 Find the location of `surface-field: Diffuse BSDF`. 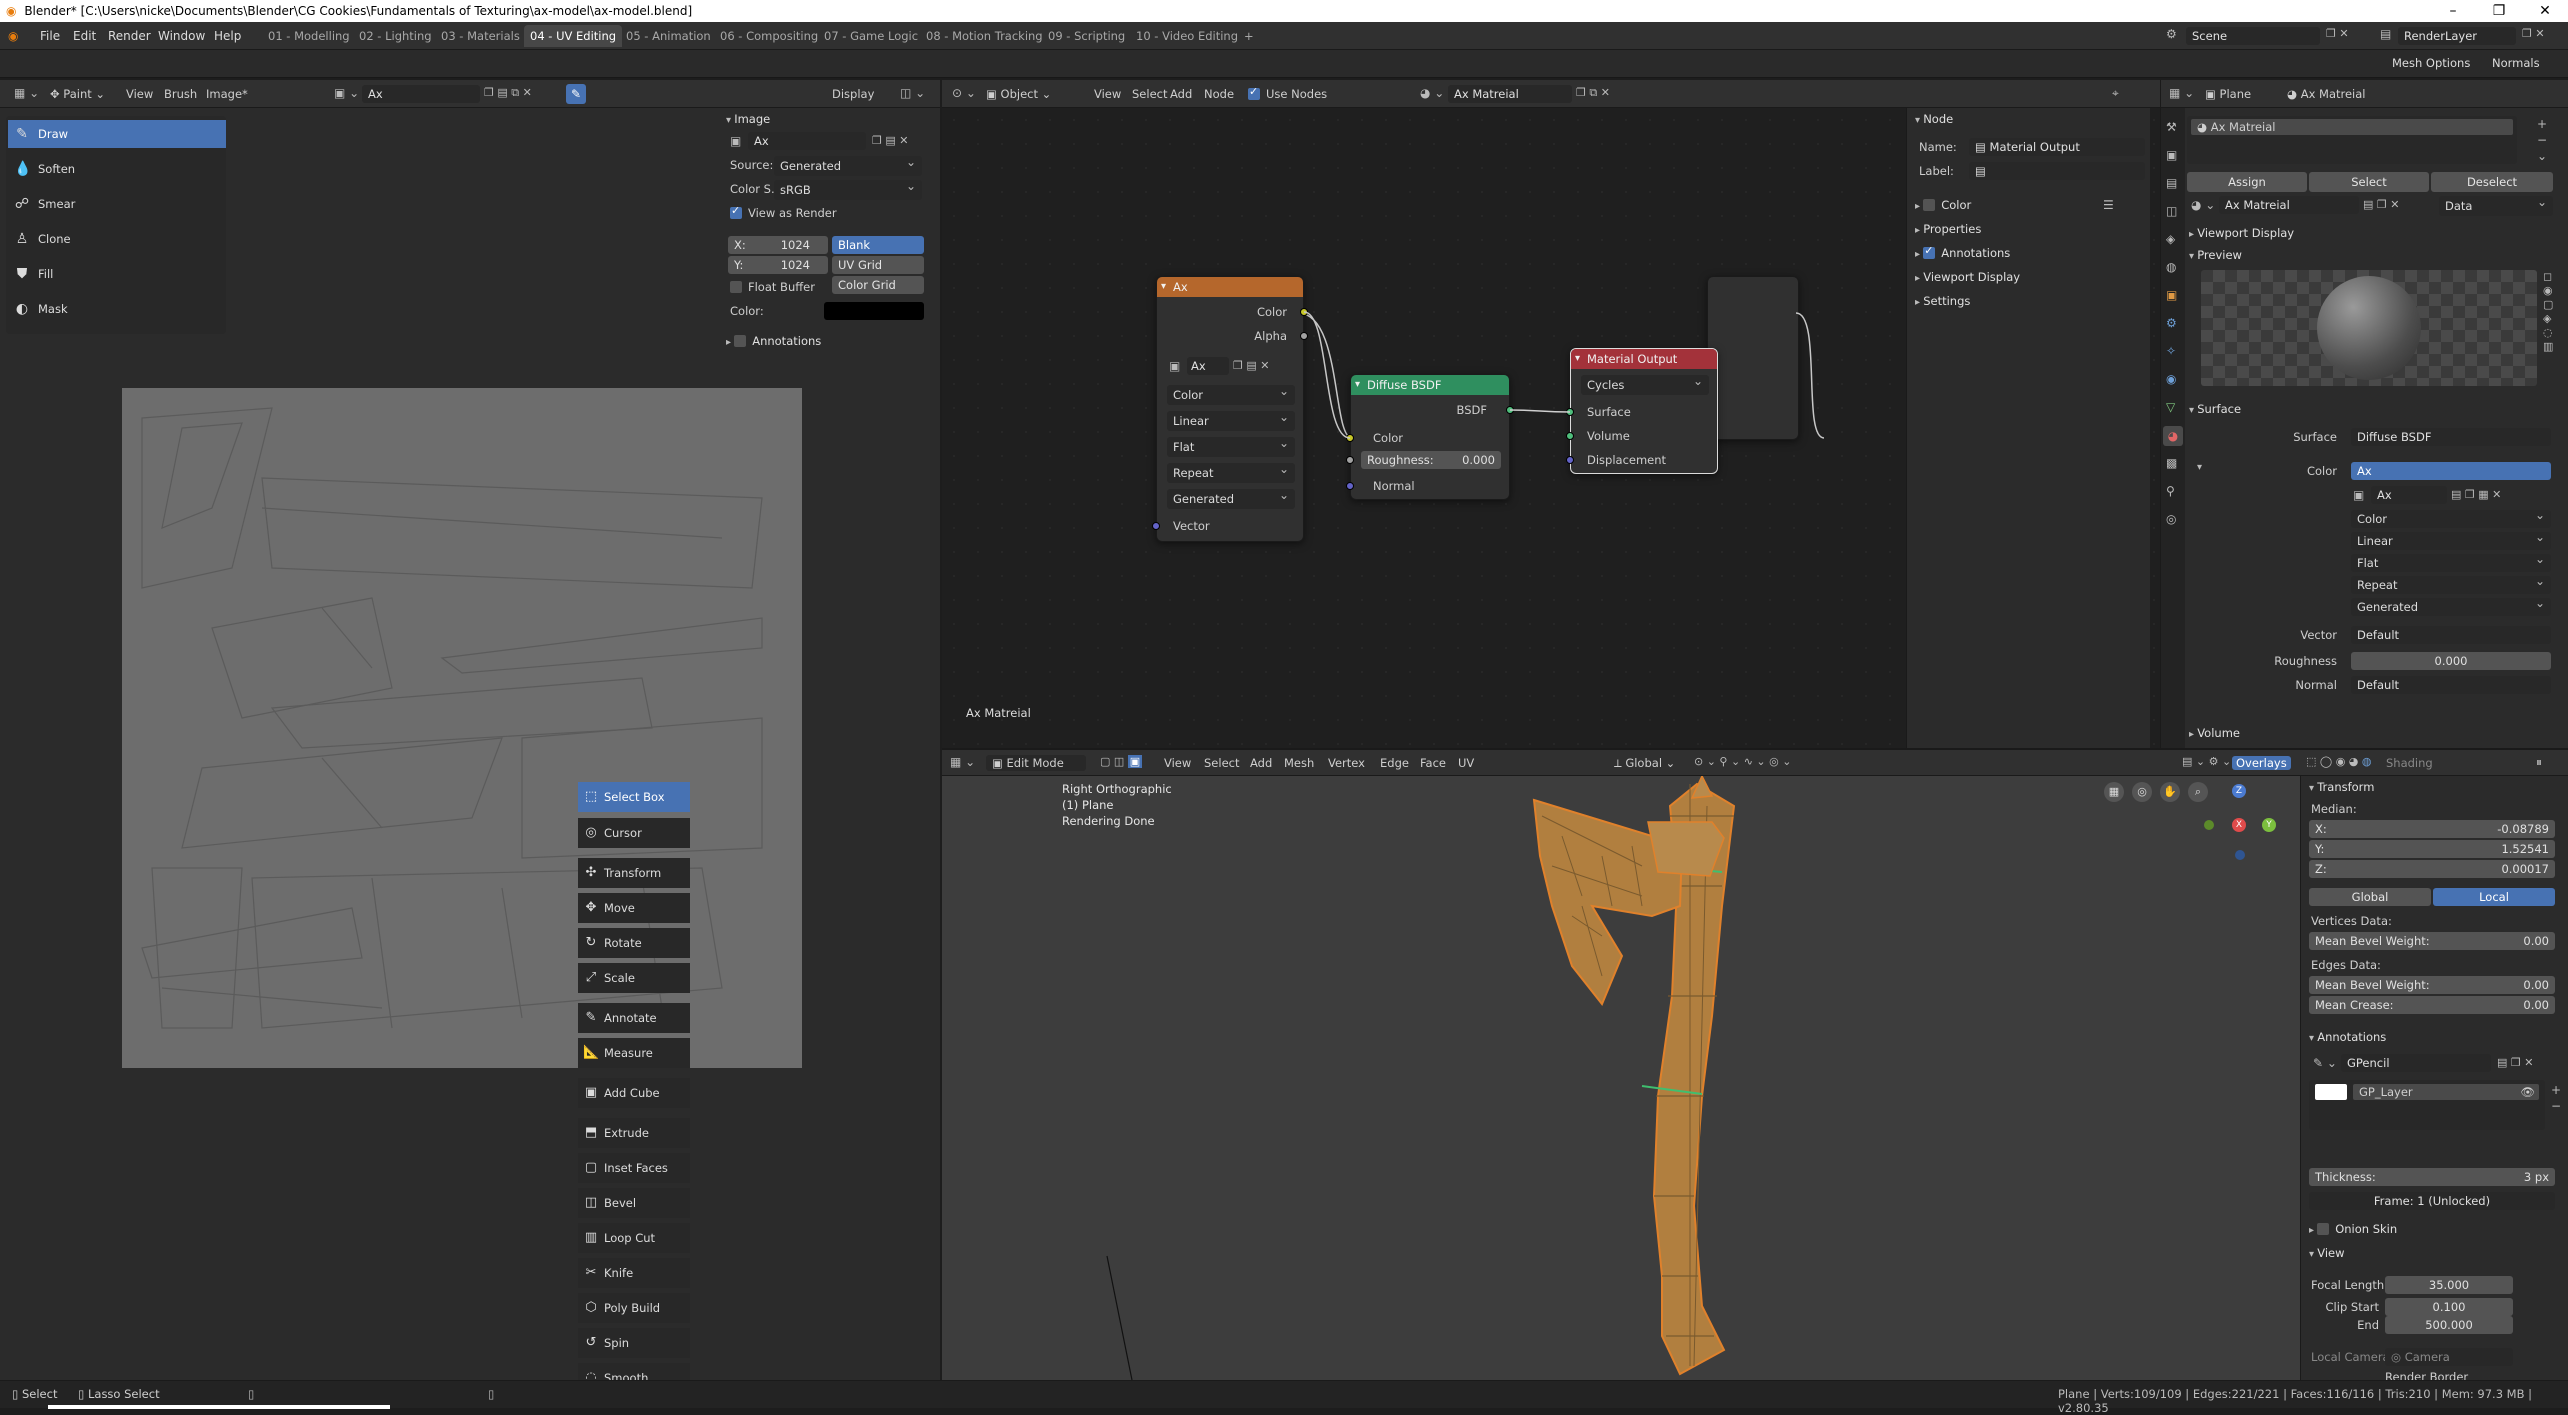

surface-field: Diffuse BSDF is located at coordinates (2451, 437).